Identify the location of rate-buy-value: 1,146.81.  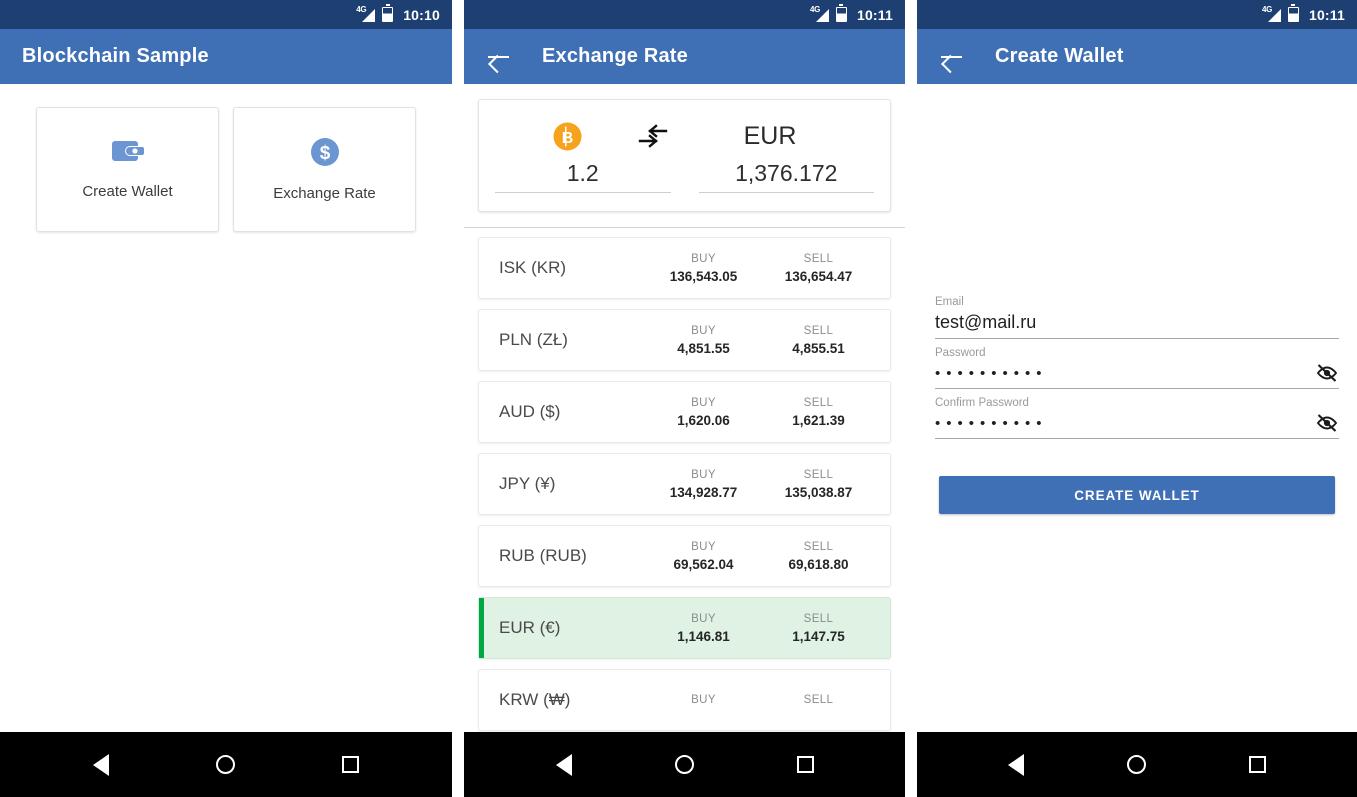
(703, 636).